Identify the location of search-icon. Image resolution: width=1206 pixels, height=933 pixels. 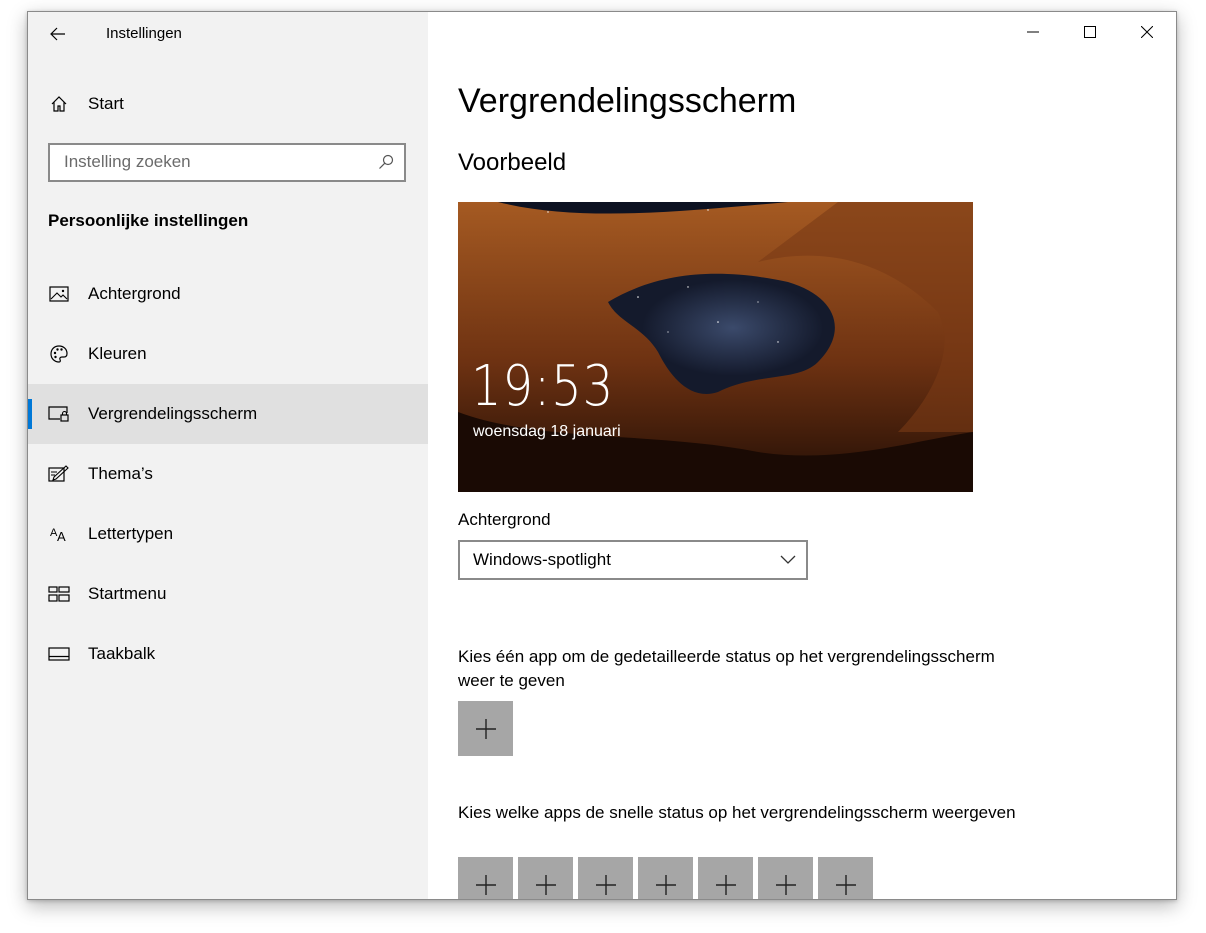
(386, 164).